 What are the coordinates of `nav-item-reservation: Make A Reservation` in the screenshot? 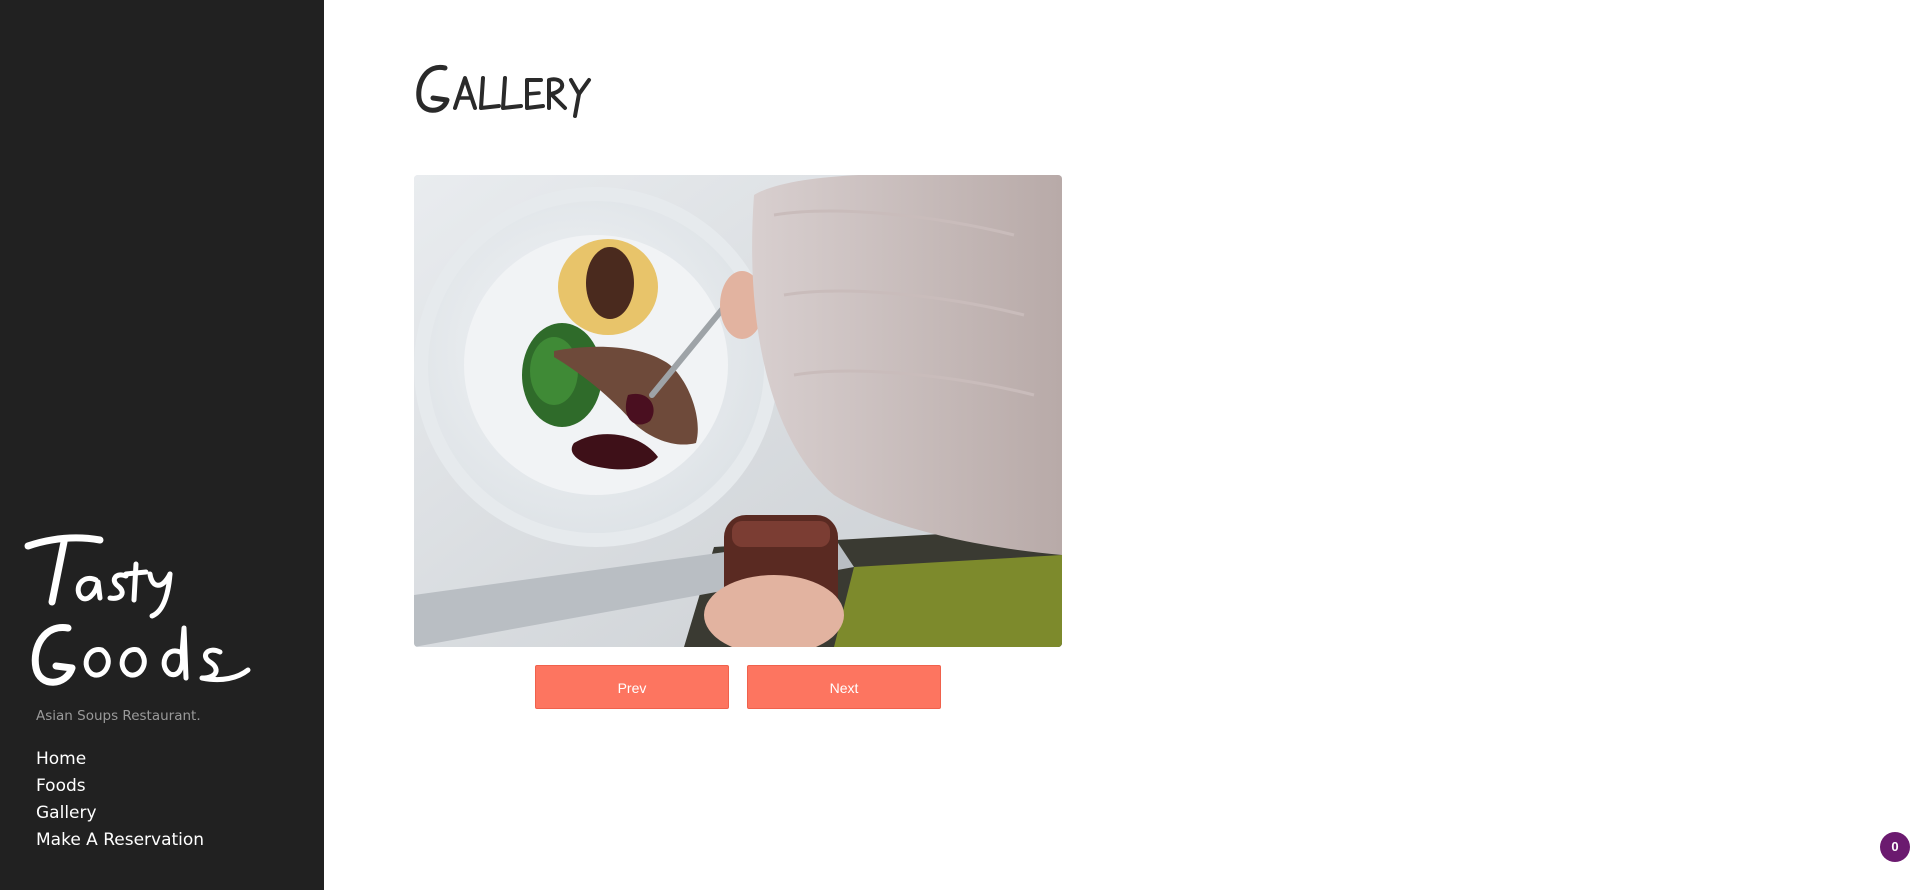 It's located at (120, 840).